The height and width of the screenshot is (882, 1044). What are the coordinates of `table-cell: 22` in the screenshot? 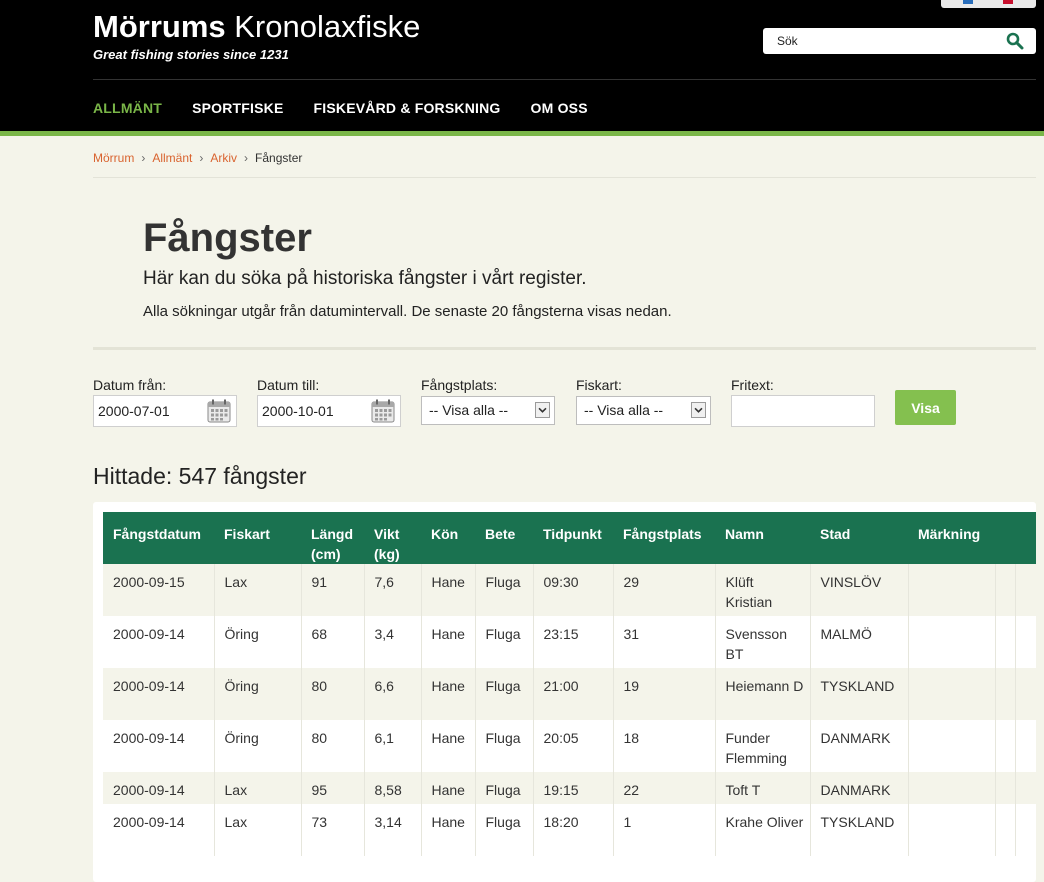 It's located at (664, 788).